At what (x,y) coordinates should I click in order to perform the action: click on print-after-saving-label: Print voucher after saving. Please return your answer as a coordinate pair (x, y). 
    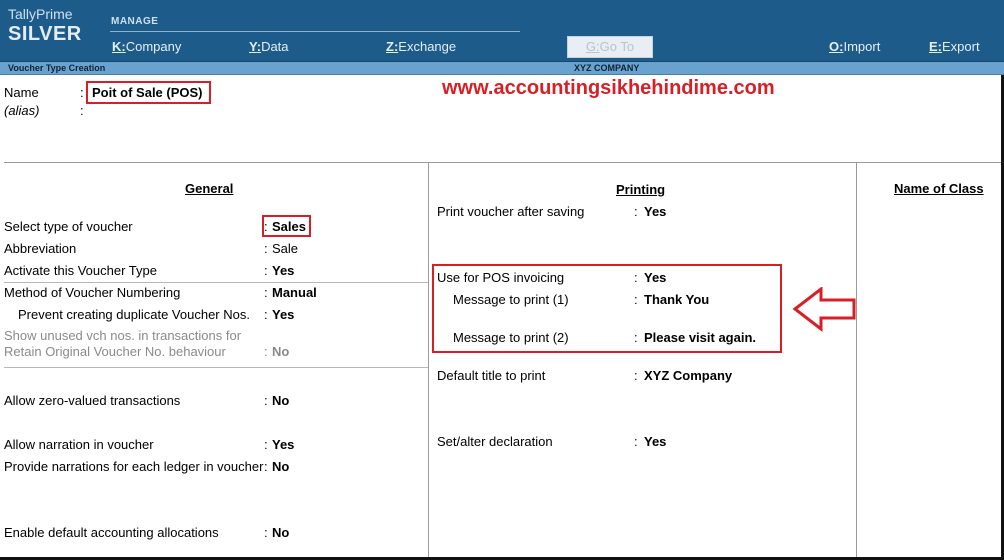
    Looking at the image, I should click on (511, 211).